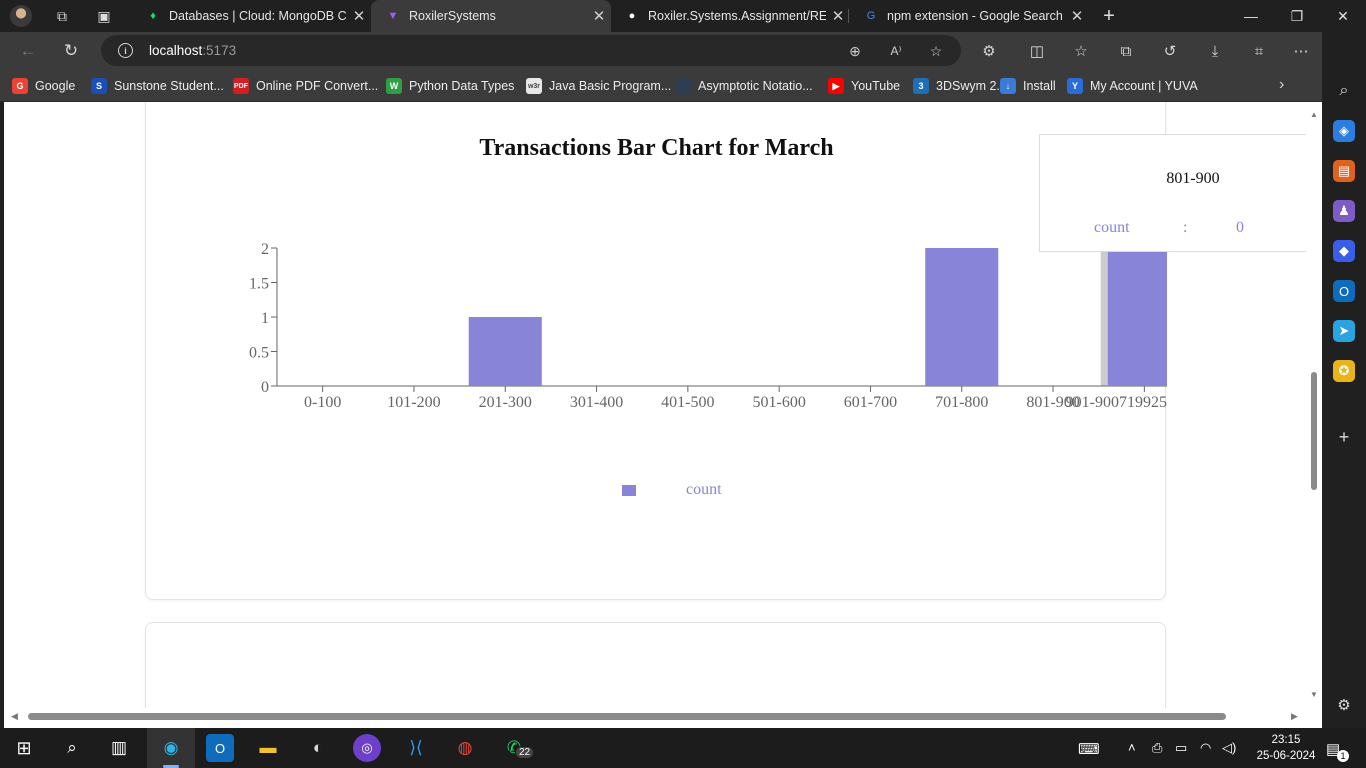  I want to click on more-menu-icon: ⋯, so click(1301, 51).